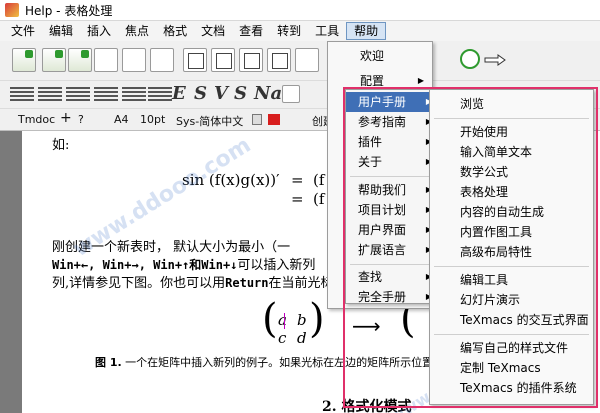  What do you see at coordinates (393, 250) in the screenshot?
I see `menu-extension-language: 扩展语言 ▶` at bounding box center [393, 250].